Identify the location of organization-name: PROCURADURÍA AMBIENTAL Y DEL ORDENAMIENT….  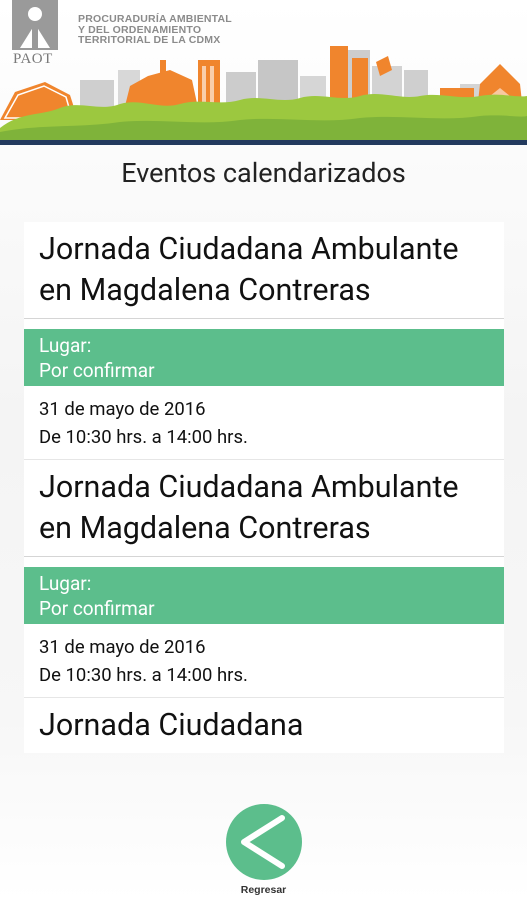
(155, 30).